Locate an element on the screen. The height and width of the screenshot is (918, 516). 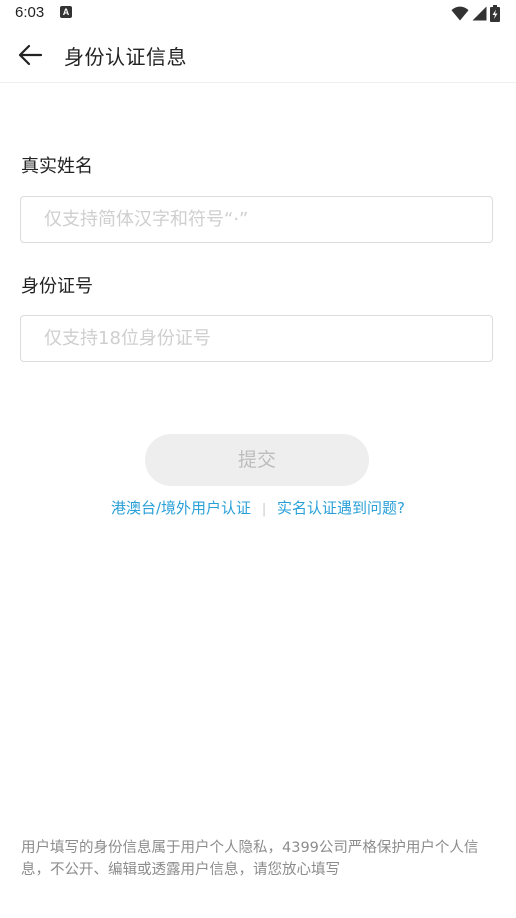
signal-icon is located at coordinates (479, 13).